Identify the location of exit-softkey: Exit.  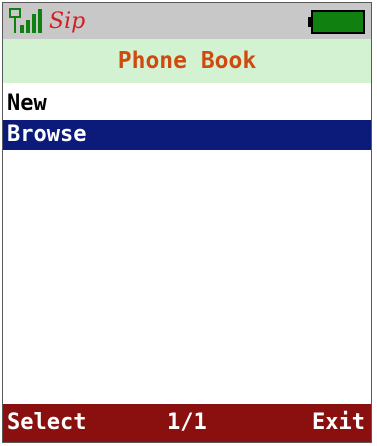
(338, 423).